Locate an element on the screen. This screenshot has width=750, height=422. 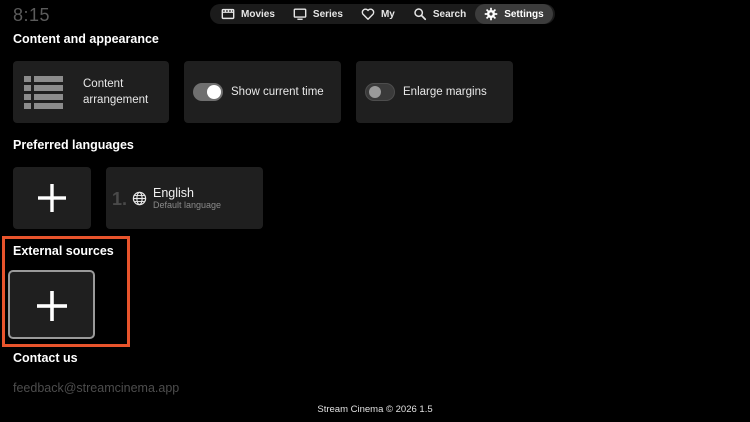
enlarge-margins-toggle is located at coordinates (380, 92).